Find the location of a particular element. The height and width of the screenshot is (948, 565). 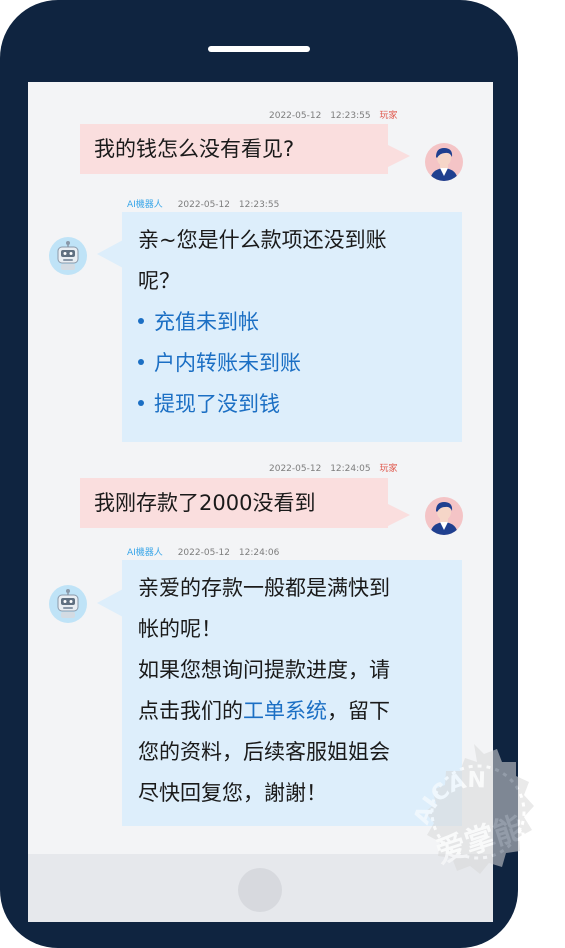

message-text-with-link: 点击我们的工单系统，留下 is located at coordinates (292, 711).